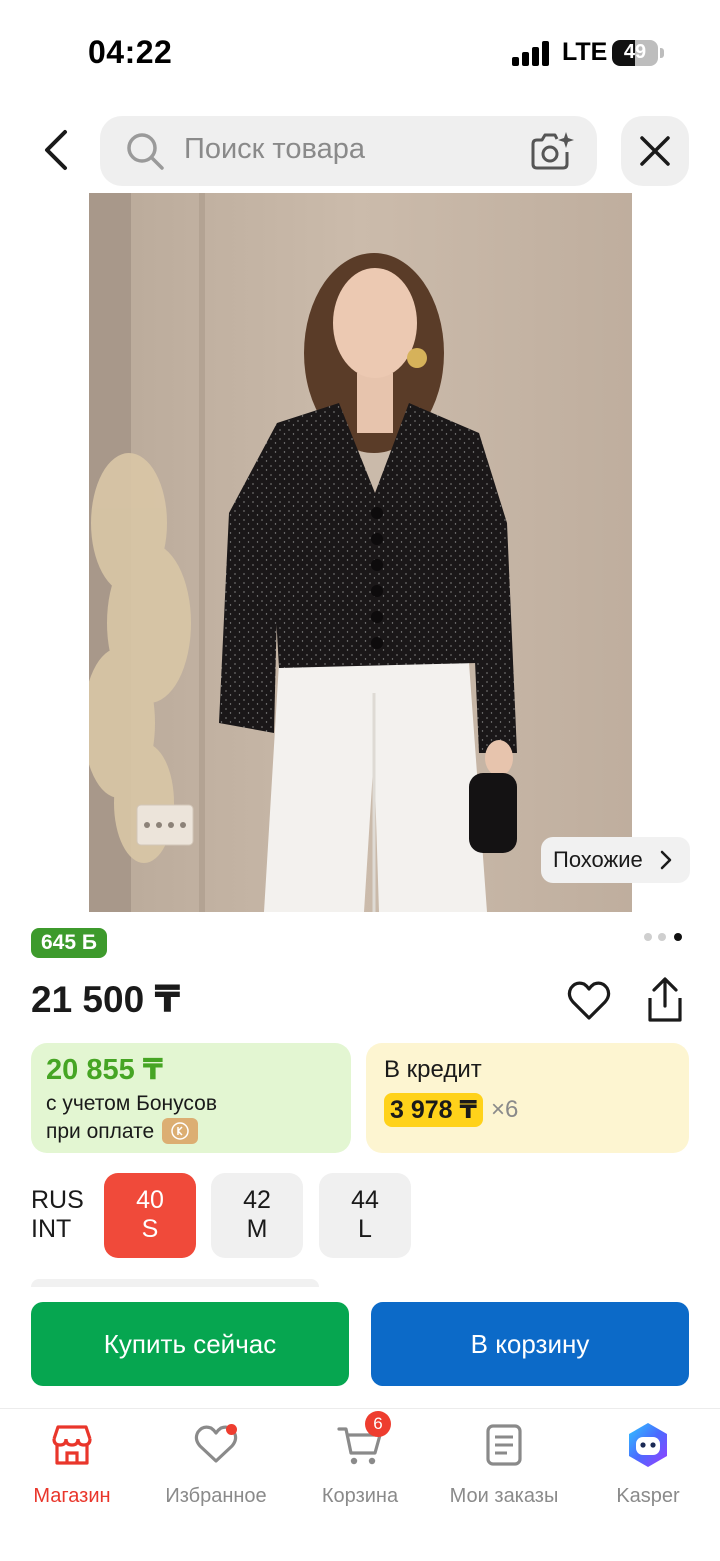 This screenshot has width=720, height=1561. What do you see at coordinates (530, 1344) in the screenshot?
I see `add-to-cart-button: В корзину` at bounding box center [530, 1344].